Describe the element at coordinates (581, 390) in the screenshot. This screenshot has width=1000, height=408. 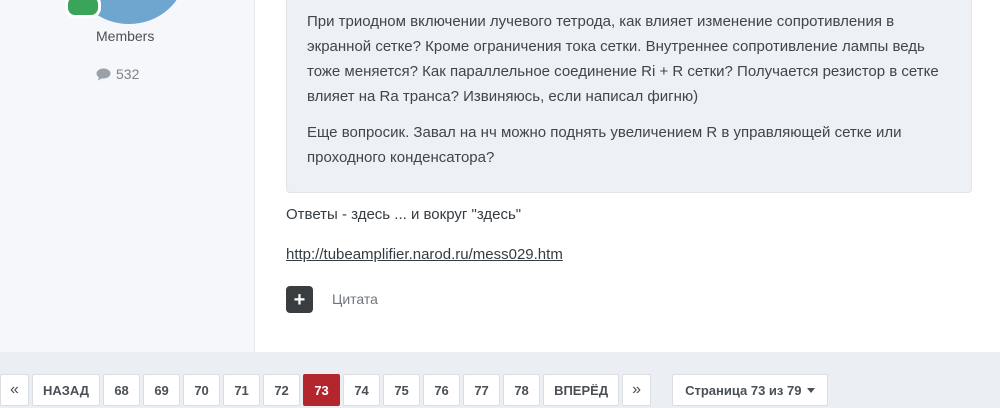
I see `next-page-button: ВПЕРЁД` at that location.